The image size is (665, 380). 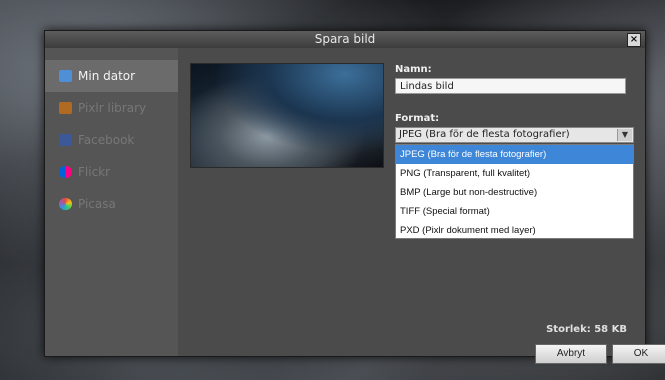 What do you see at coordinates (65, 140) in the screenshot?
I see `facebook-icon` at bounding box center [65, 140].